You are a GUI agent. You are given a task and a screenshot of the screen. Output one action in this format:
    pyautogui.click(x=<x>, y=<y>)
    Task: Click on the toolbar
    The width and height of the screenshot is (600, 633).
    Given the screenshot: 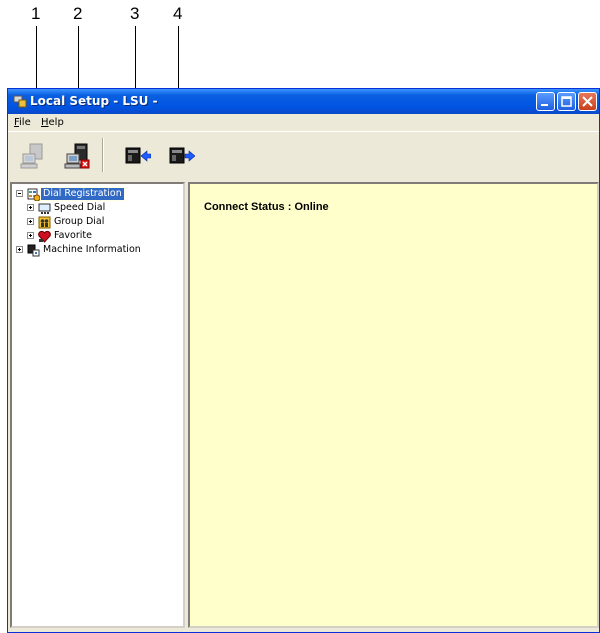 What is the action you would take?
    pyautogui.click(x=303, y=154)
    